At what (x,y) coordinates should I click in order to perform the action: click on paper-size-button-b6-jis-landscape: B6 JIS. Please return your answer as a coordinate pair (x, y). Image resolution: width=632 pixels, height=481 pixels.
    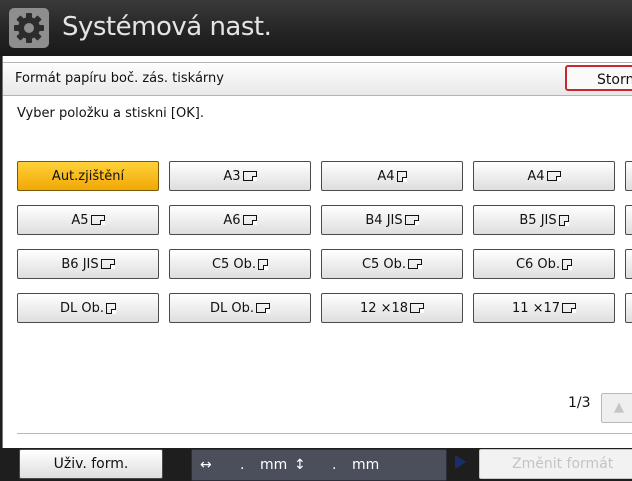
    Looking at the image, I should click on (88, 264).